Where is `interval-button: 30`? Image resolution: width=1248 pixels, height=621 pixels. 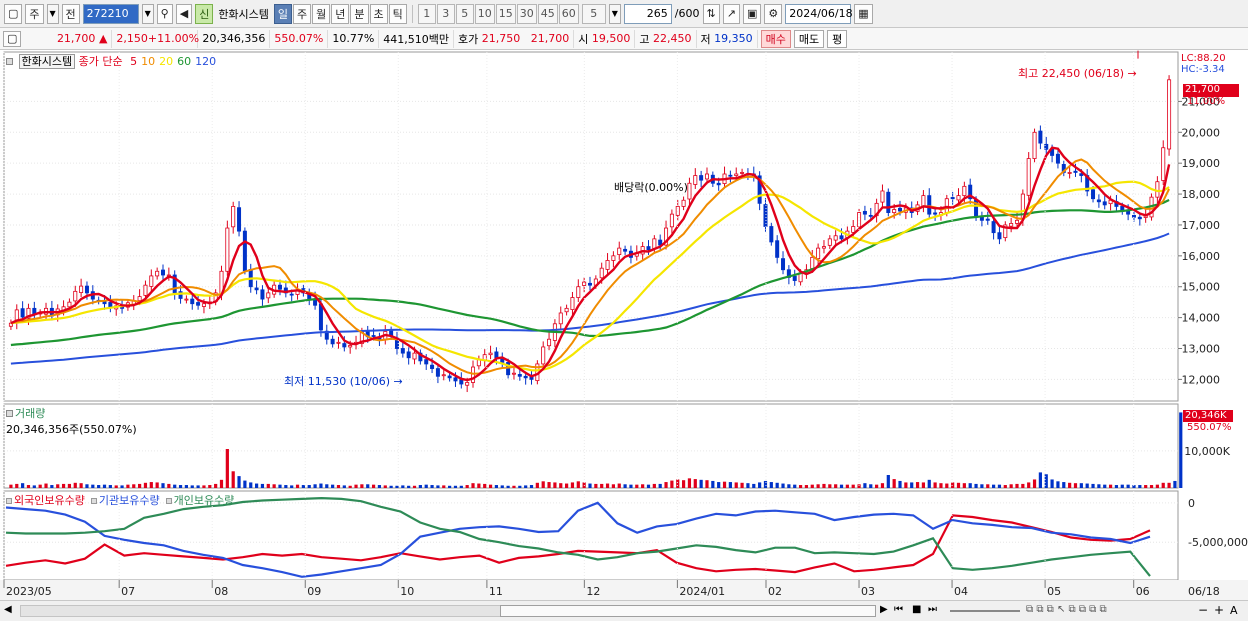 interval-button: 30 is located at coordinates (526, 13).